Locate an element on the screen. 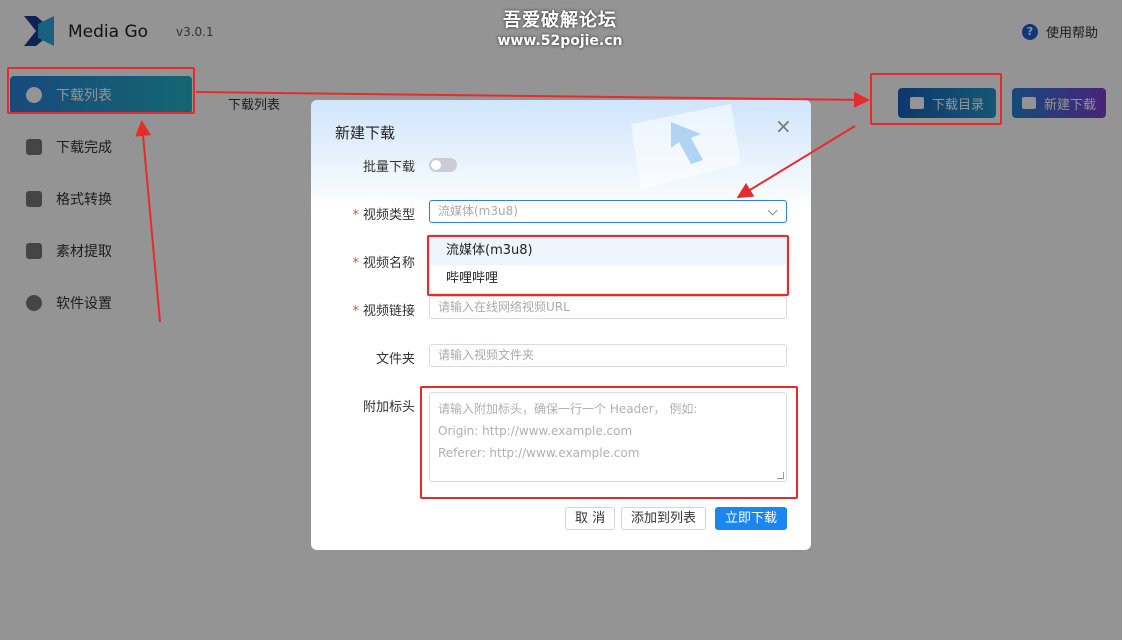 Image resolution: width=1122 pixels, height=640 pixels. watermark-line2: www.52pojie.cn is located at coordinates (560, 41).